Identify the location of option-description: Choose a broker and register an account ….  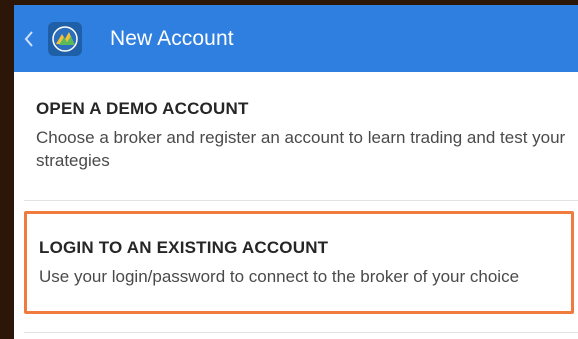
(301, 149).